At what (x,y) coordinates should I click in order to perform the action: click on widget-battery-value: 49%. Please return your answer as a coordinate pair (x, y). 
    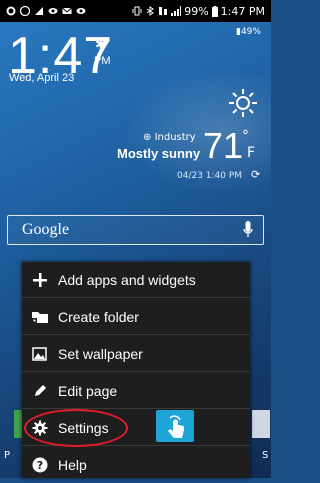
    Looking at the image, I should click on (250, 32).